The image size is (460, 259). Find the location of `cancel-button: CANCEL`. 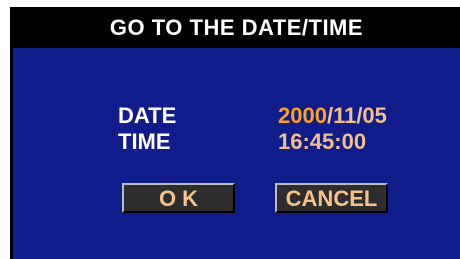

cancel-button: CANCEL is located at coordinates (331, 198).